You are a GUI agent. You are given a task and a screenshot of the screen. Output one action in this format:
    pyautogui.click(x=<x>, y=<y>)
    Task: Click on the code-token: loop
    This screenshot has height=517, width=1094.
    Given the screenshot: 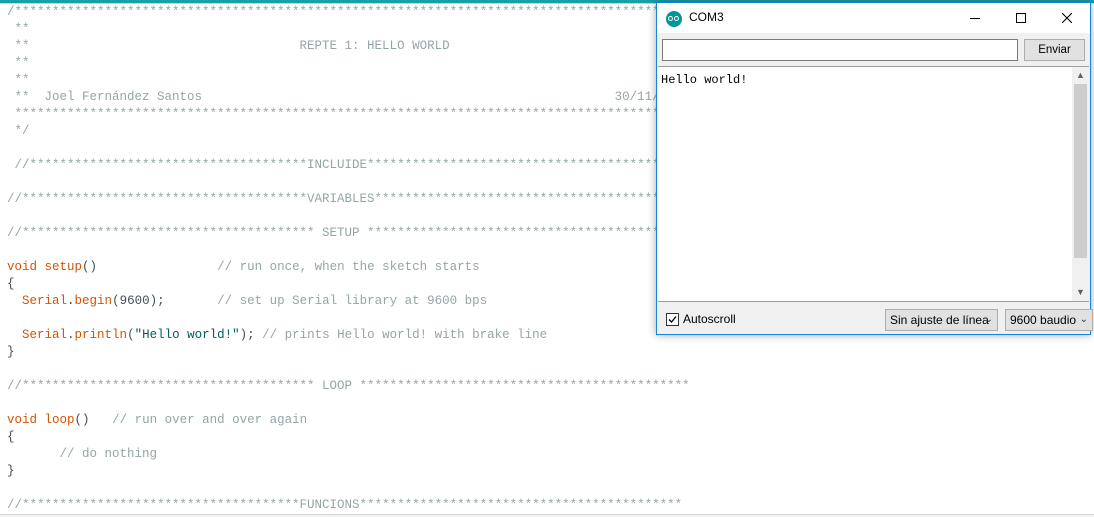 What is the action you would take?
    pyautogui.click(x=59, y=420)
    